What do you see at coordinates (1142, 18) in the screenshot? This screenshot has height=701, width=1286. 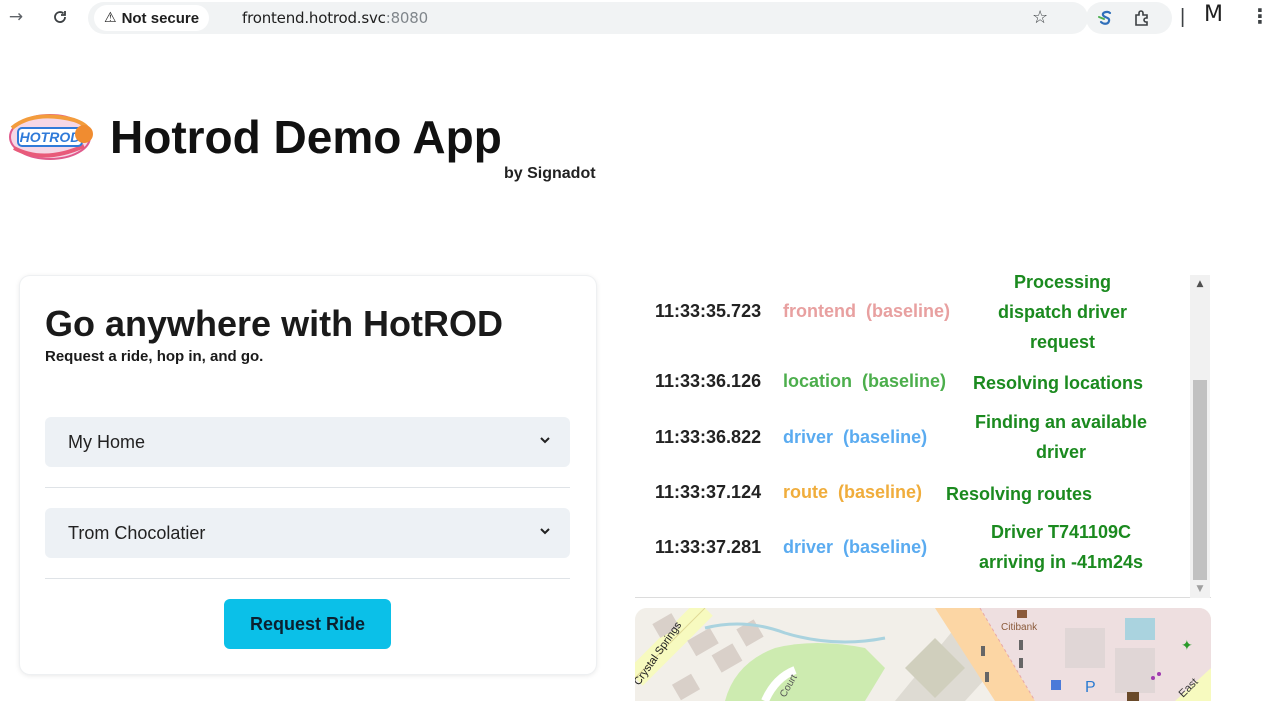 I see `puzzle-extensions-icon` at bounding box center [1142, 18].